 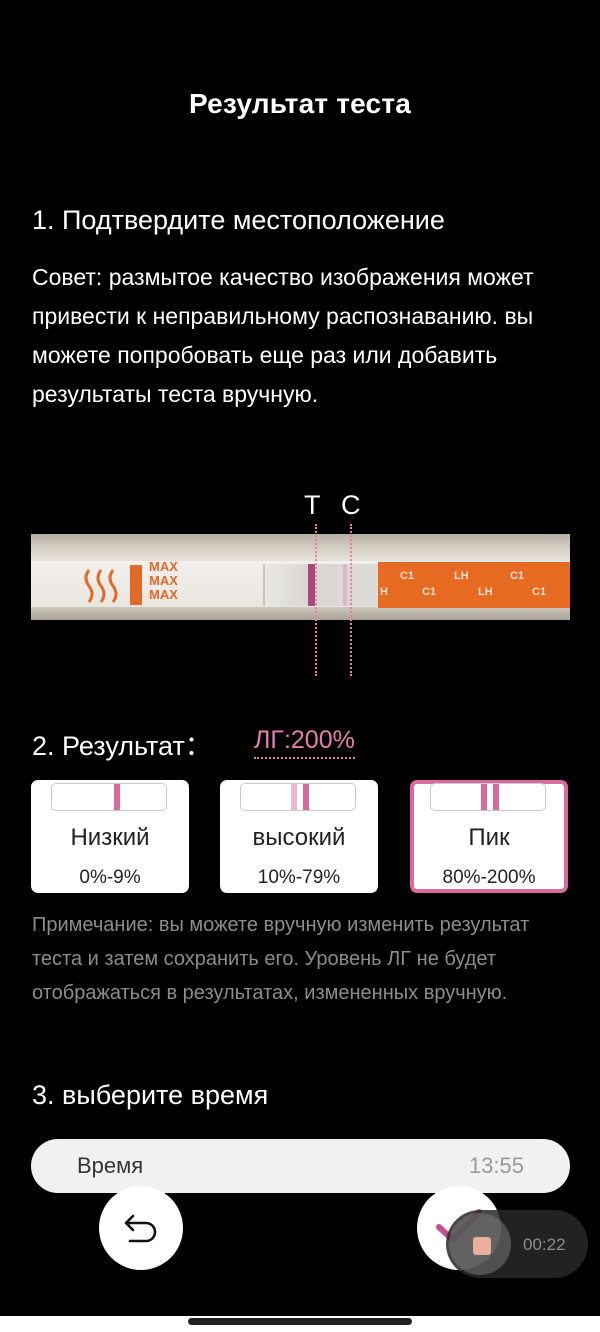 What do you see at coordinates (351, 505) in the screenshot?
I see `c-marker-label: C` at bounding box center [351, 505].